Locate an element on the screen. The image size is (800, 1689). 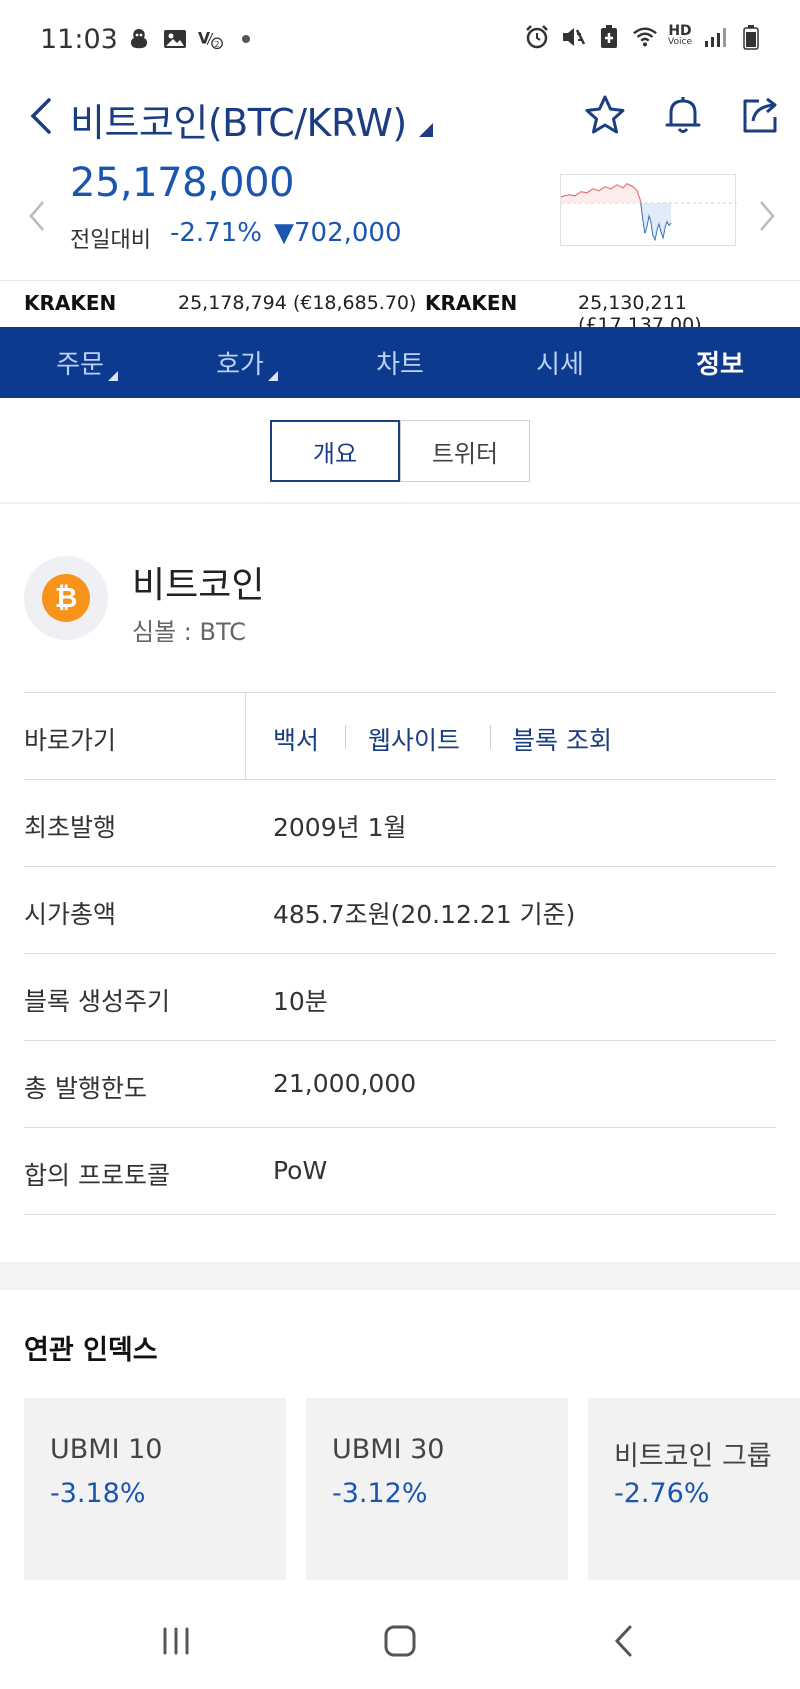
tab-label: 주문 is located at coordinates (80, 365).